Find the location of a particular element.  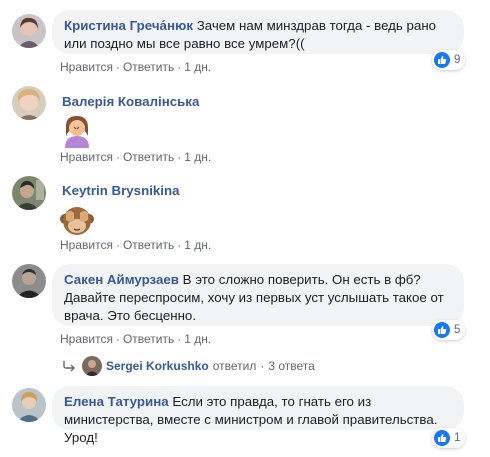

reply-author: Sergei Korkushko is located at coordinates (157, 366).